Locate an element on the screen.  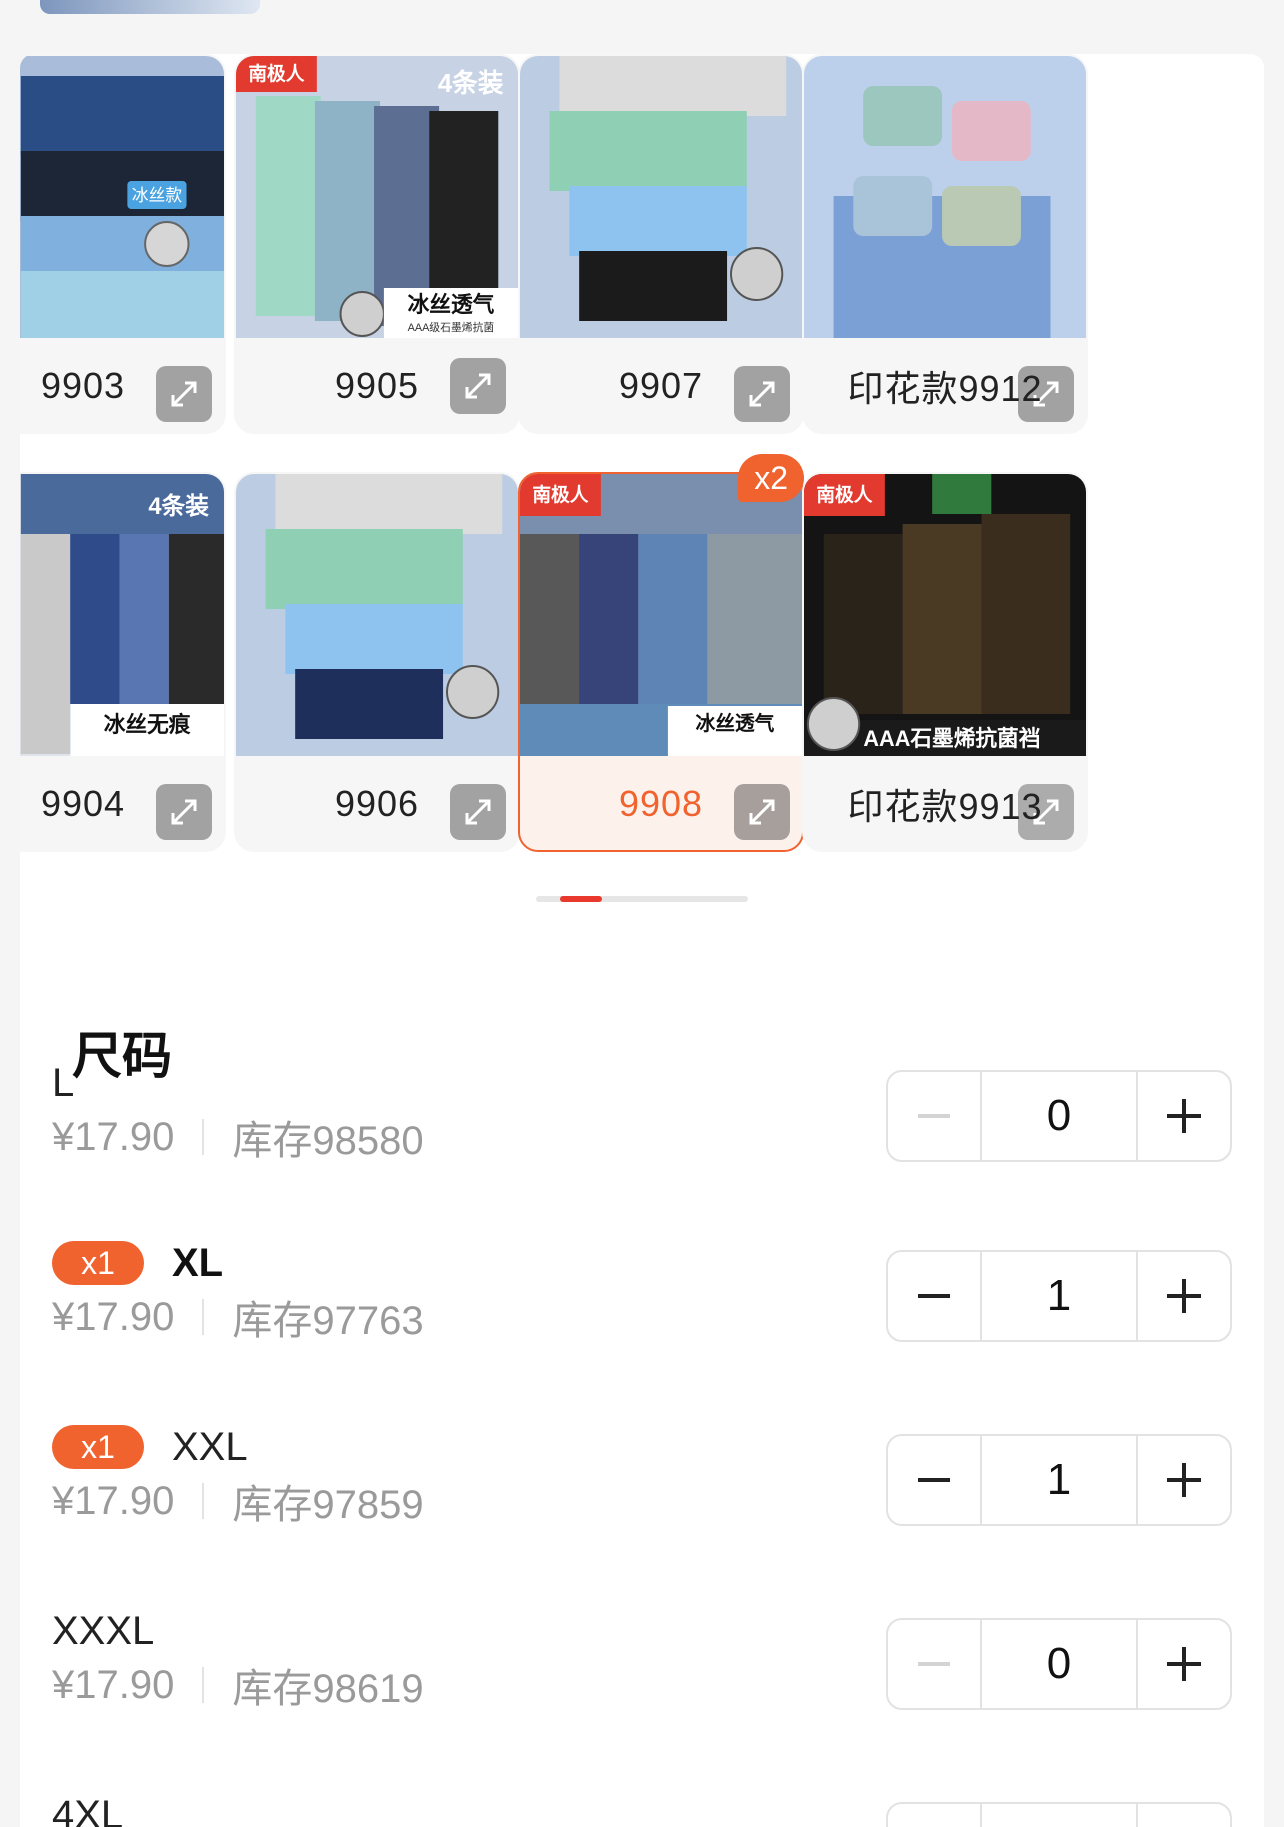
variant-label: 9903 is located at coordinates (83, 385).